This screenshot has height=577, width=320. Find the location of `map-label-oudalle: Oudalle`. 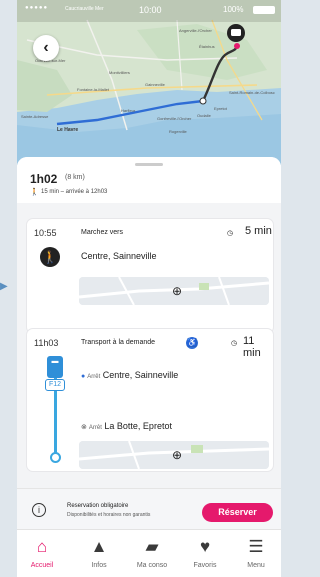

map-label-oudalle: Oudalle is located at coordinates (204, 115).